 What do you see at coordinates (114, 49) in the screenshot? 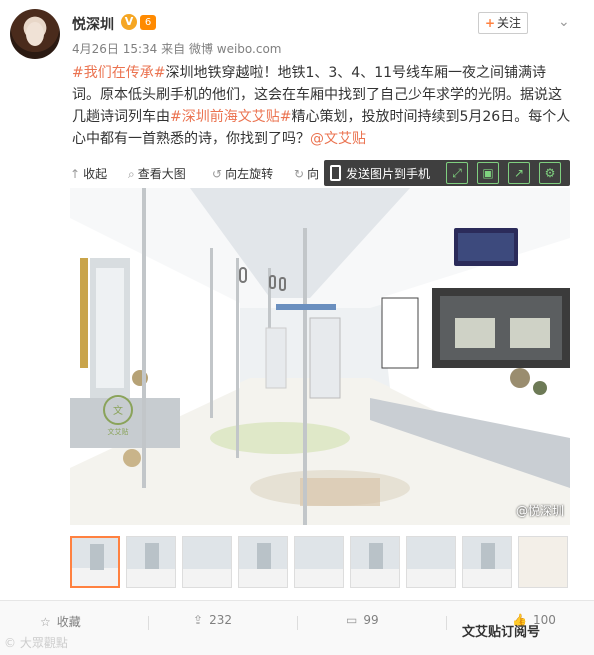
I see `post-timestamp: 4月26日 15:34` at bounding box center [114, 49].